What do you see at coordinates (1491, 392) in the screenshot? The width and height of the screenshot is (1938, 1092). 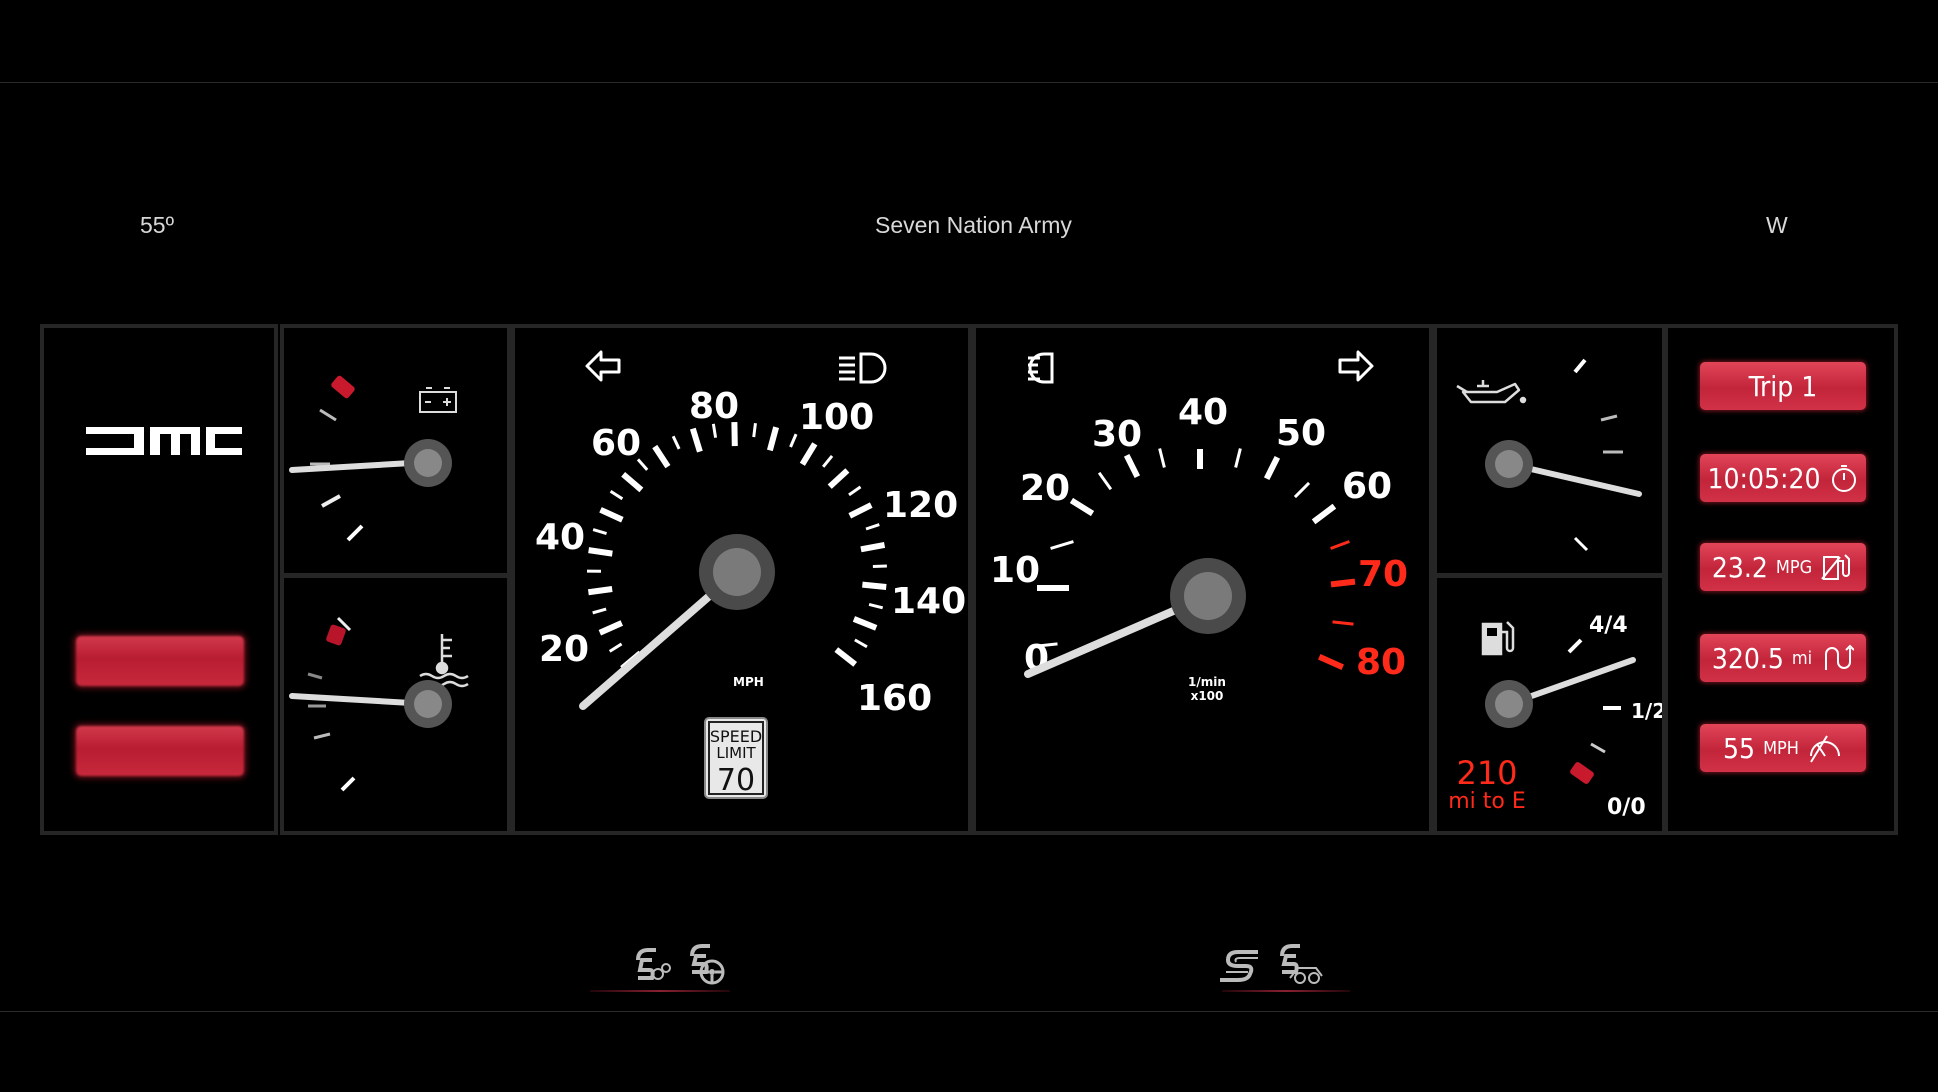 I see `oil-pressure-icon` at bounding box center [1491, 392].